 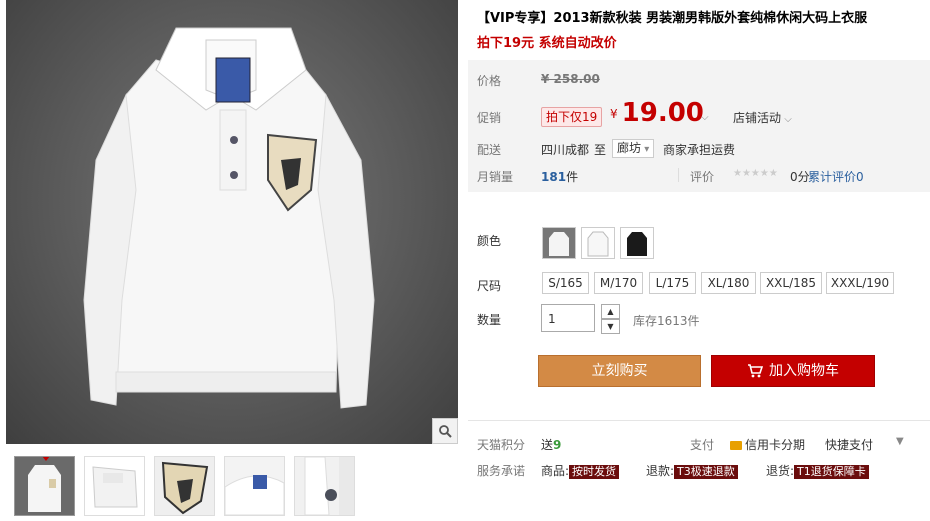 What do you see at coordinates (565, 150) in the screenshot?
I see `origin-city: 四川成都` at bounding box center [565, 150].